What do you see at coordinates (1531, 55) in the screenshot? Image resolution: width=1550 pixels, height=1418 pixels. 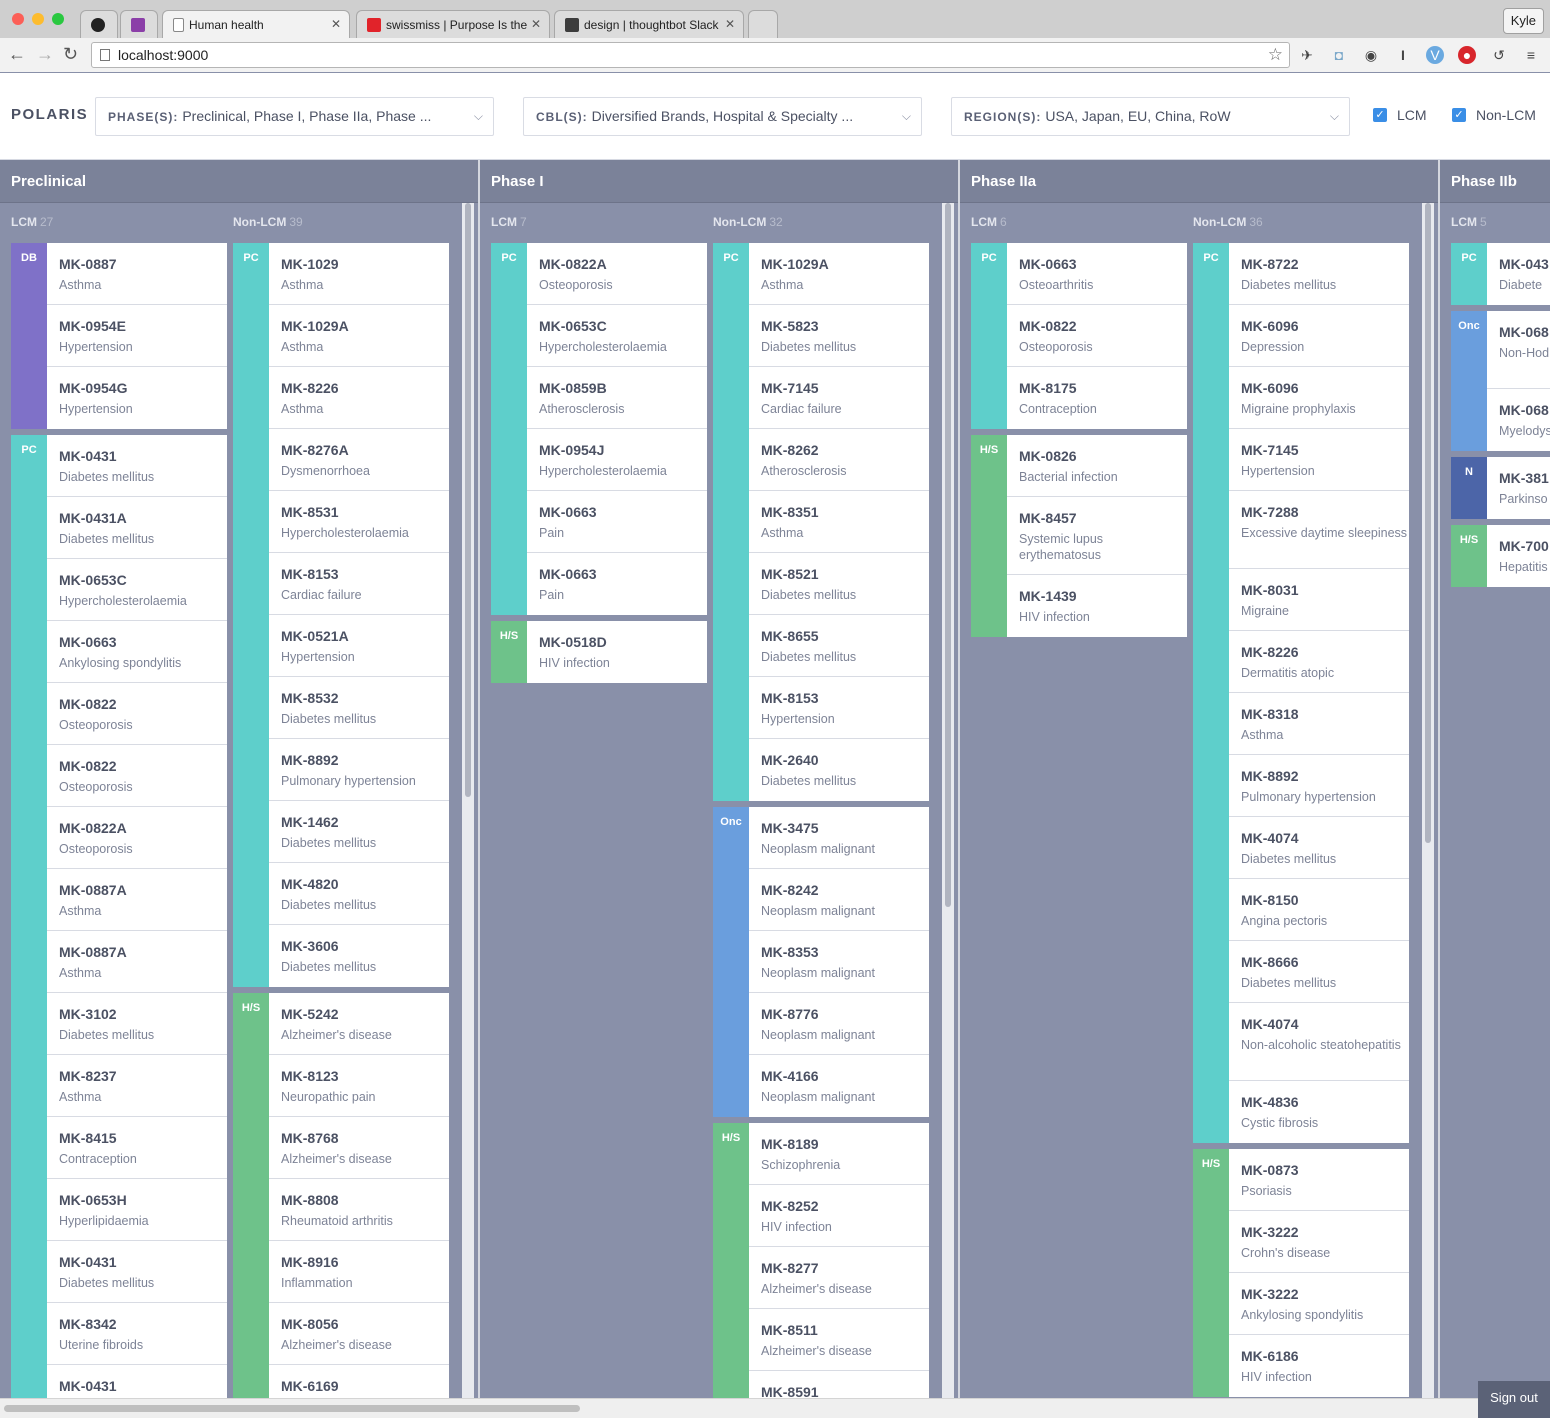 I see `menu-icon: ≡` at bounding box center [1531, 55].